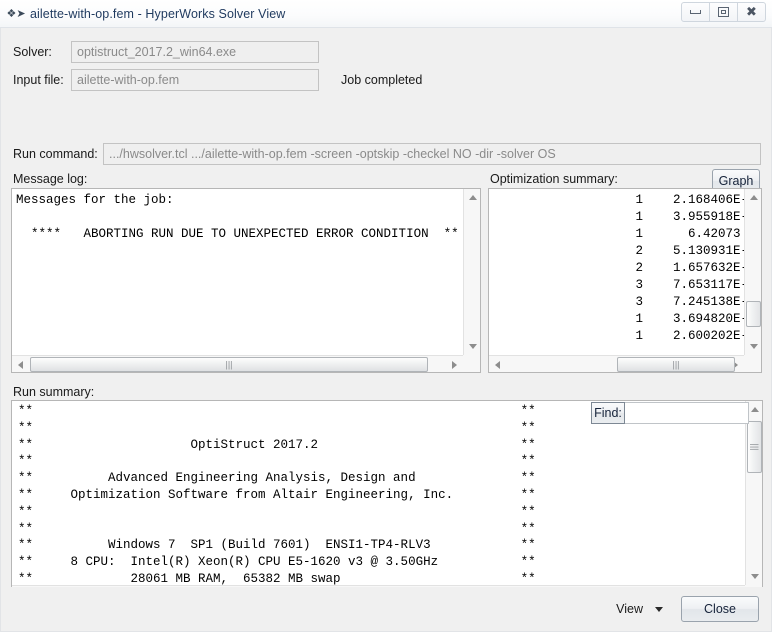 The image size is (772, 632). What do you see at coordinates (32, 52) in the screenshot?
I see `solver-label: Solver:` at bounding box center [32, 52].